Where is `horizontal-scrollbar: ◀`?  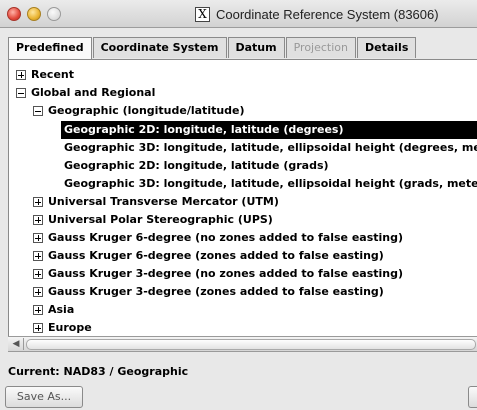
horizontal-scrollbar: ◀ is located at coordinates (242, 344).